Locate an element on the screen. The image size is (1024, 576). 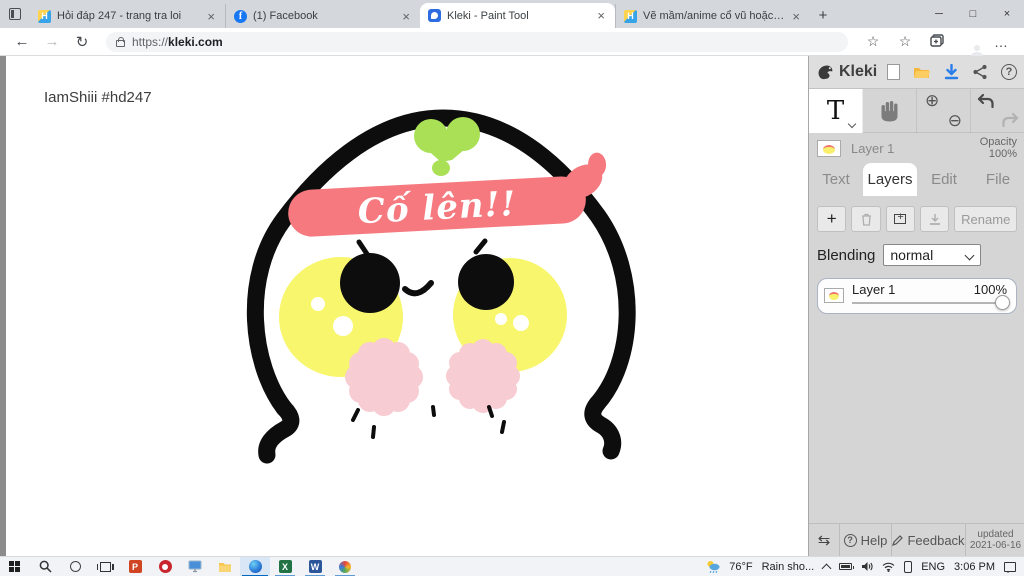
taskbar-powerpoint: P is located at coordinates (135, 566).